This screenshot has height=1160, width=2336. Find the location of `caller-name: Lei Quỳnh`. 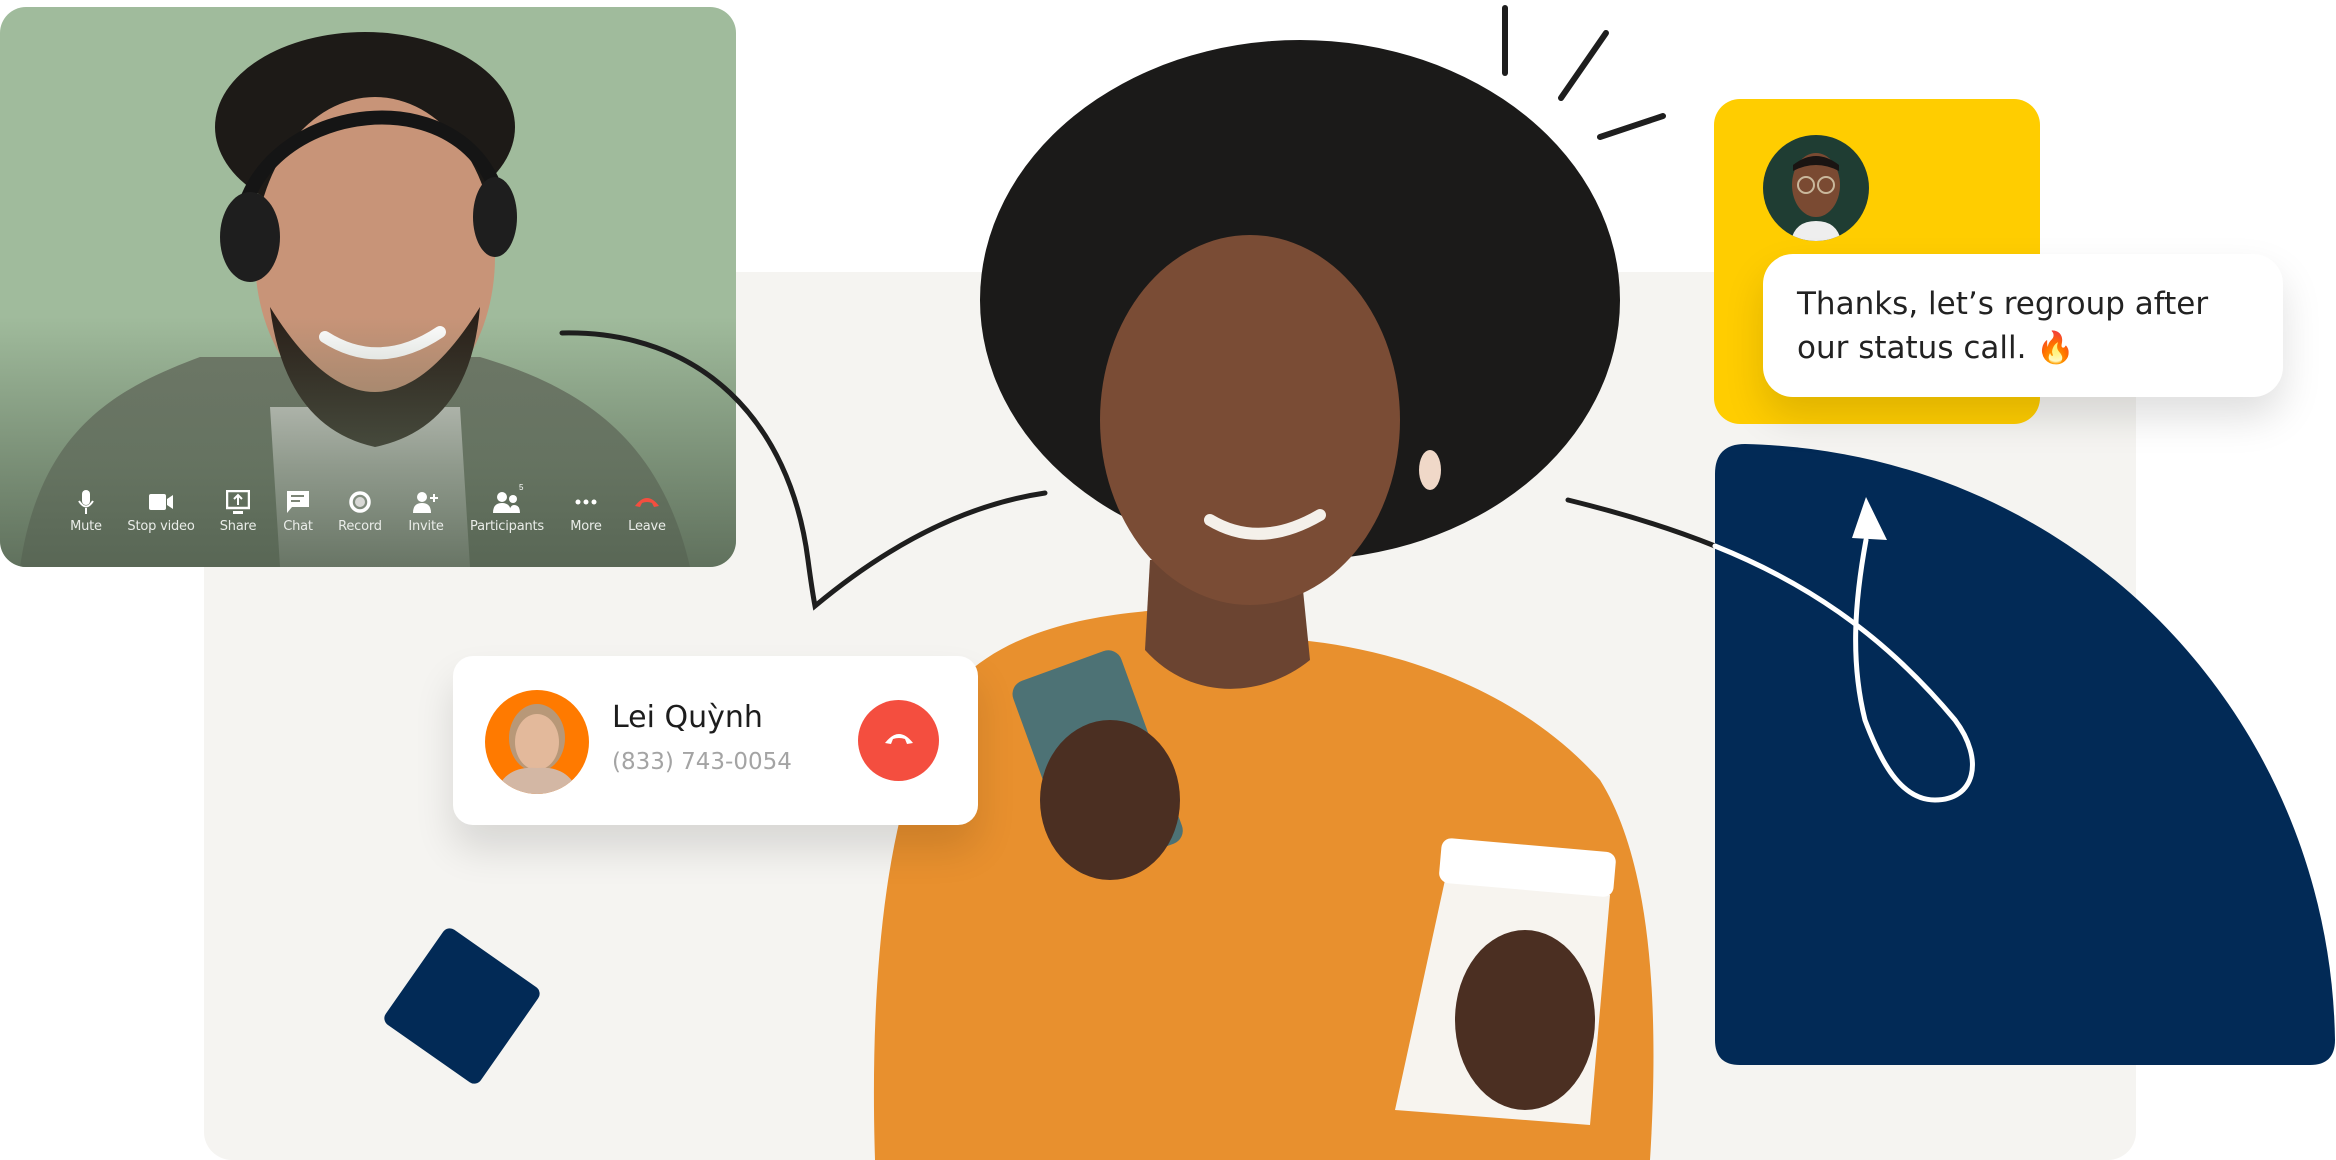

caller-name: Lei Quỳnh is located at coordinates (687, 717).